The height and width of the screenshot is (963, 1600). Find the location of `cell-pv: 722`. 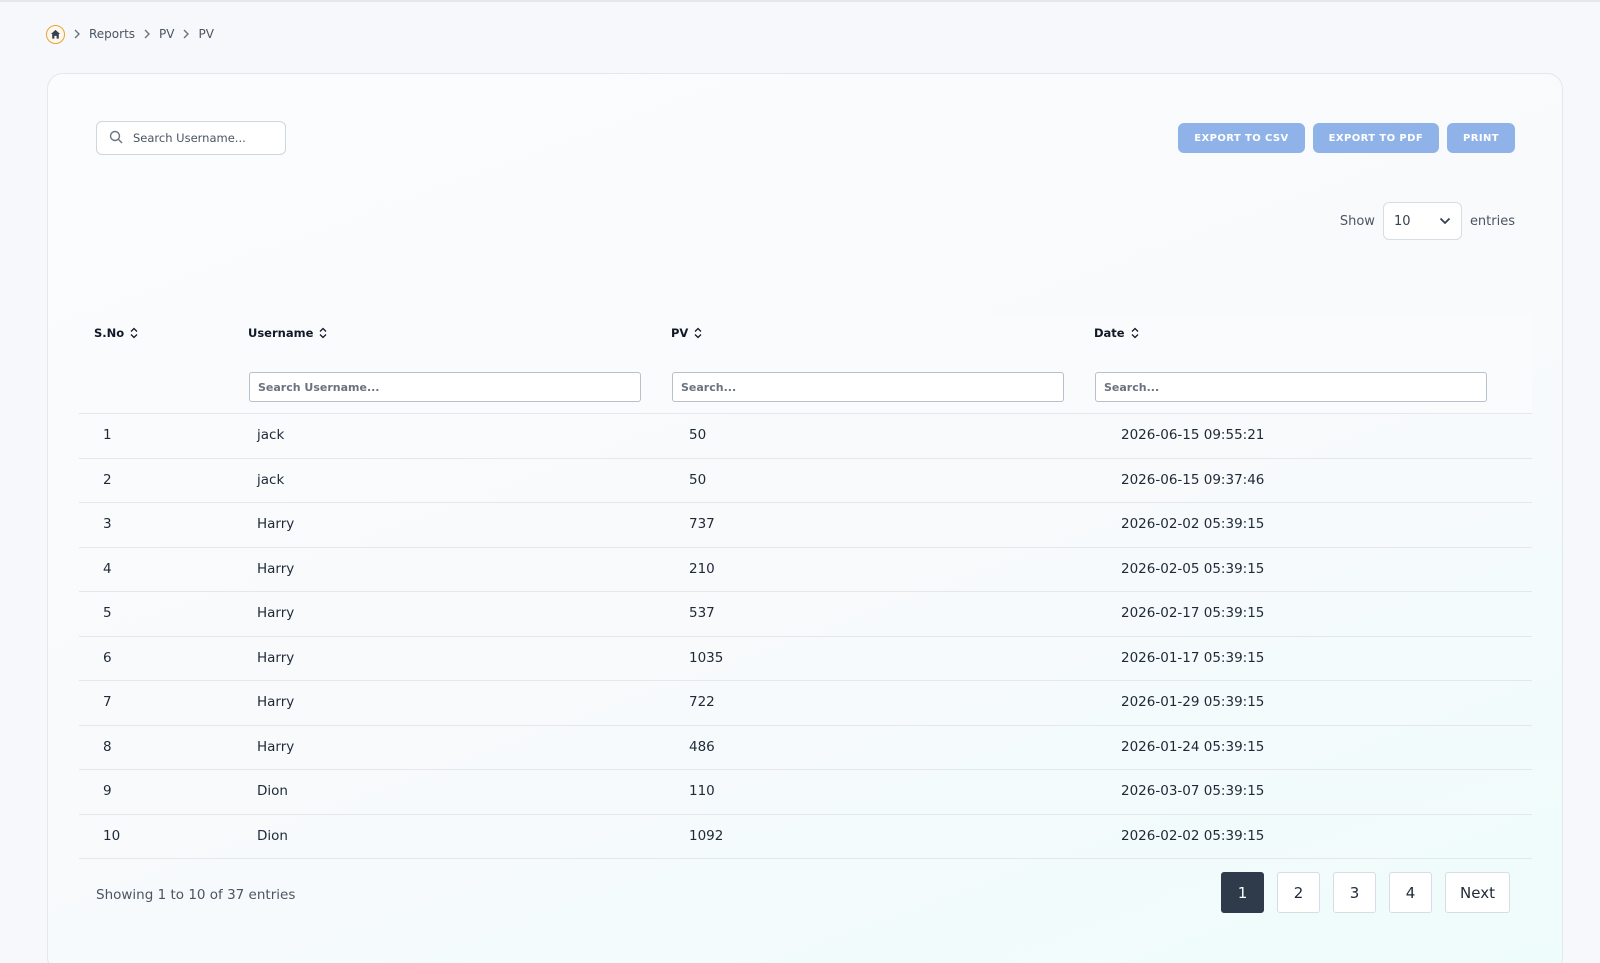

cell-pv: 722 is located at coordinates (702, 702).